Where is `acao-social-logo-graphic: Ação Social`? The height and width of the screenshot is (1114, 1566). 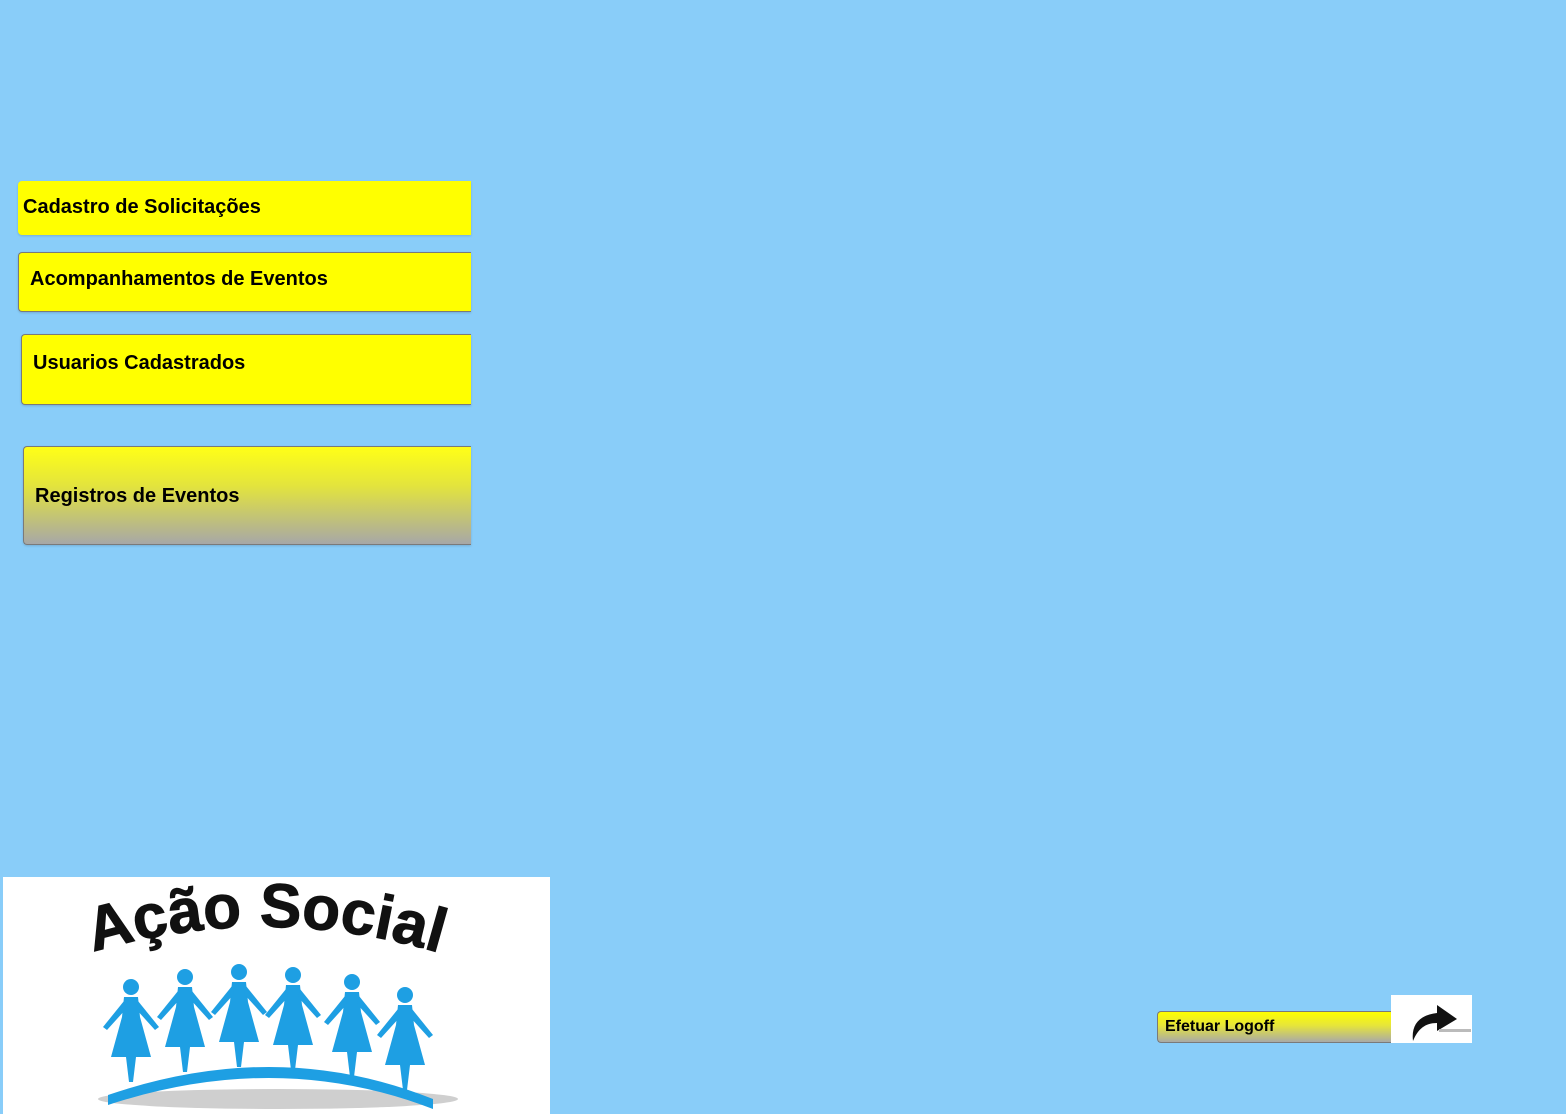
acao-social-logo-graphic: Ação Social is located at coordinates (268, 993).